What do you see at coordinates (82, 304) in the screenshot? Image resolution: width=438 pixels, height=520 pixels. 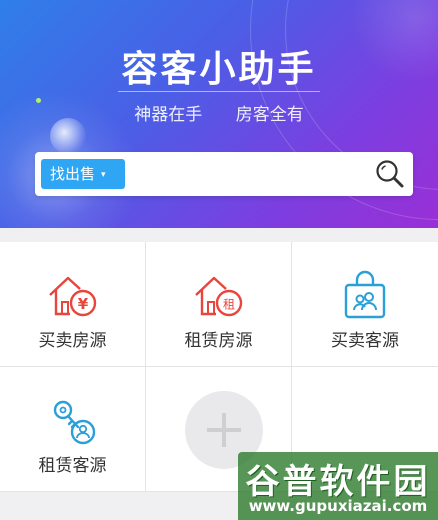 I see `yuan-glyph: ¥` at bounding box center [82, 304].